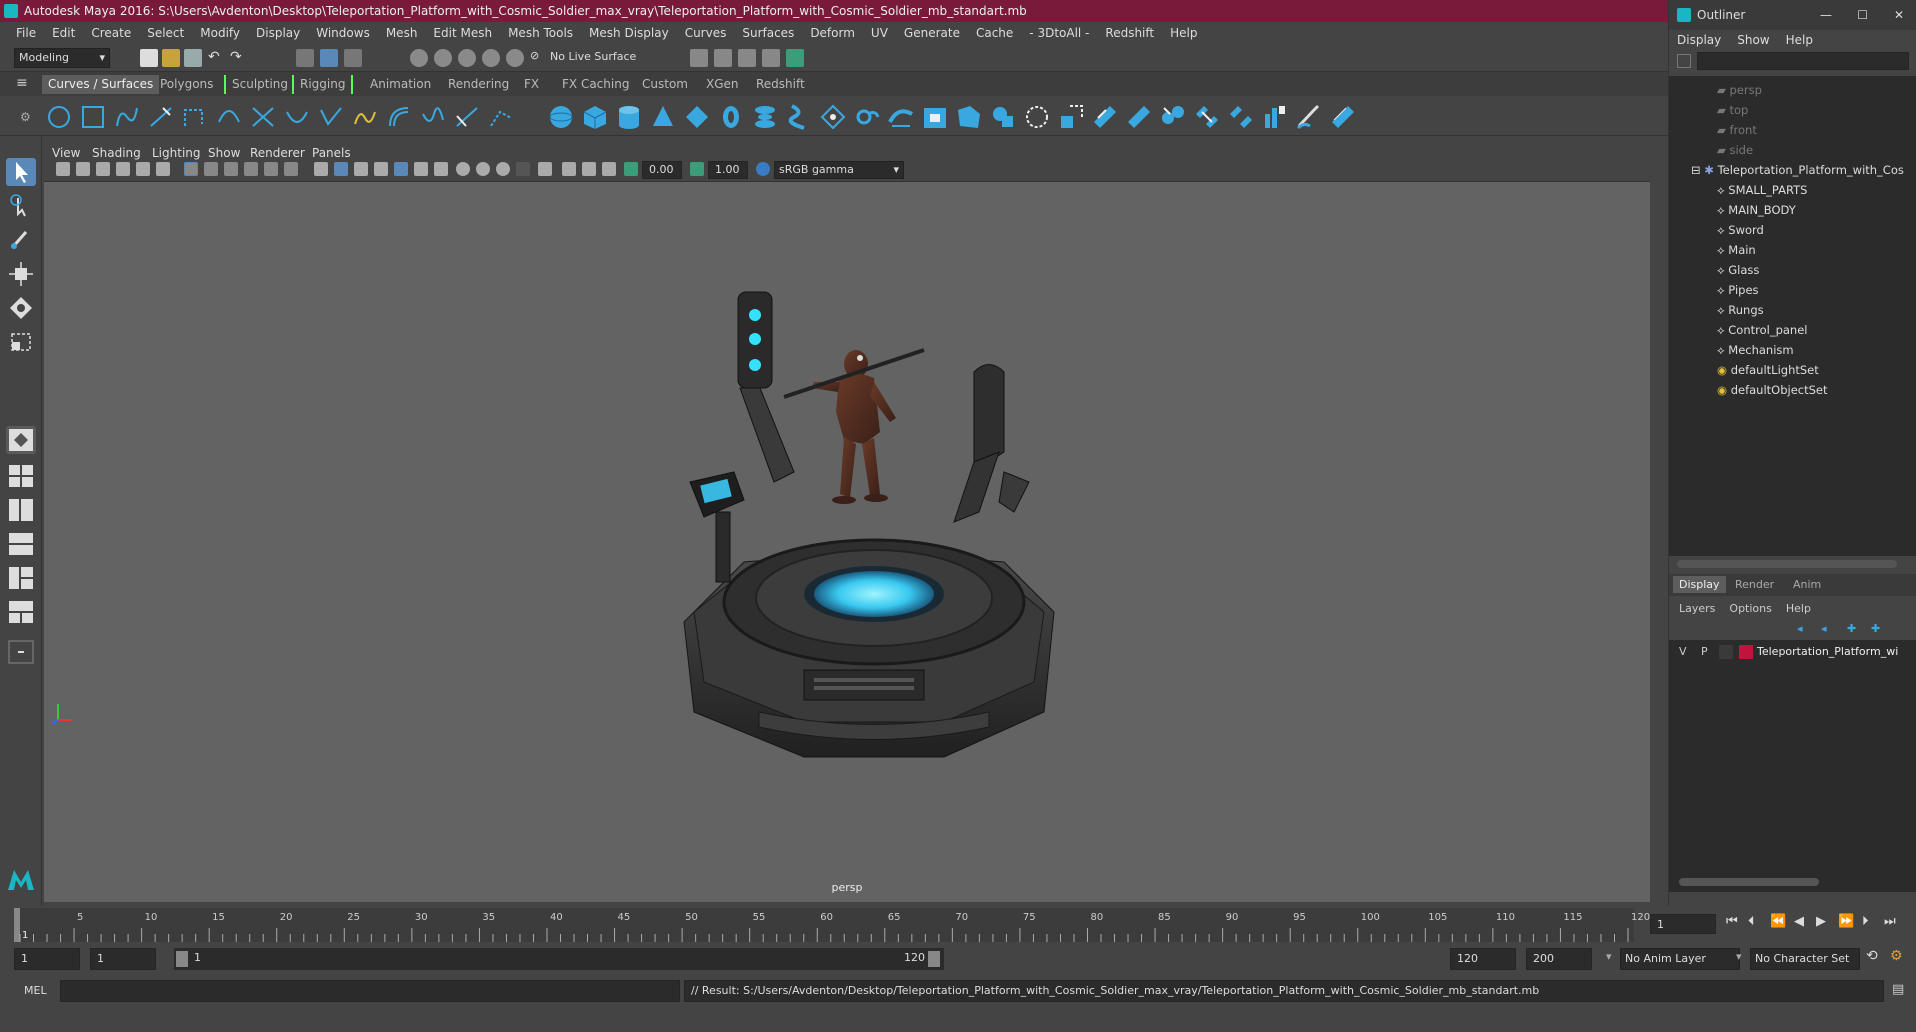 The width and height of the screenshot is (1916, 1032). I want to click on collapse-icon: ⊟, so click(1697, 170).